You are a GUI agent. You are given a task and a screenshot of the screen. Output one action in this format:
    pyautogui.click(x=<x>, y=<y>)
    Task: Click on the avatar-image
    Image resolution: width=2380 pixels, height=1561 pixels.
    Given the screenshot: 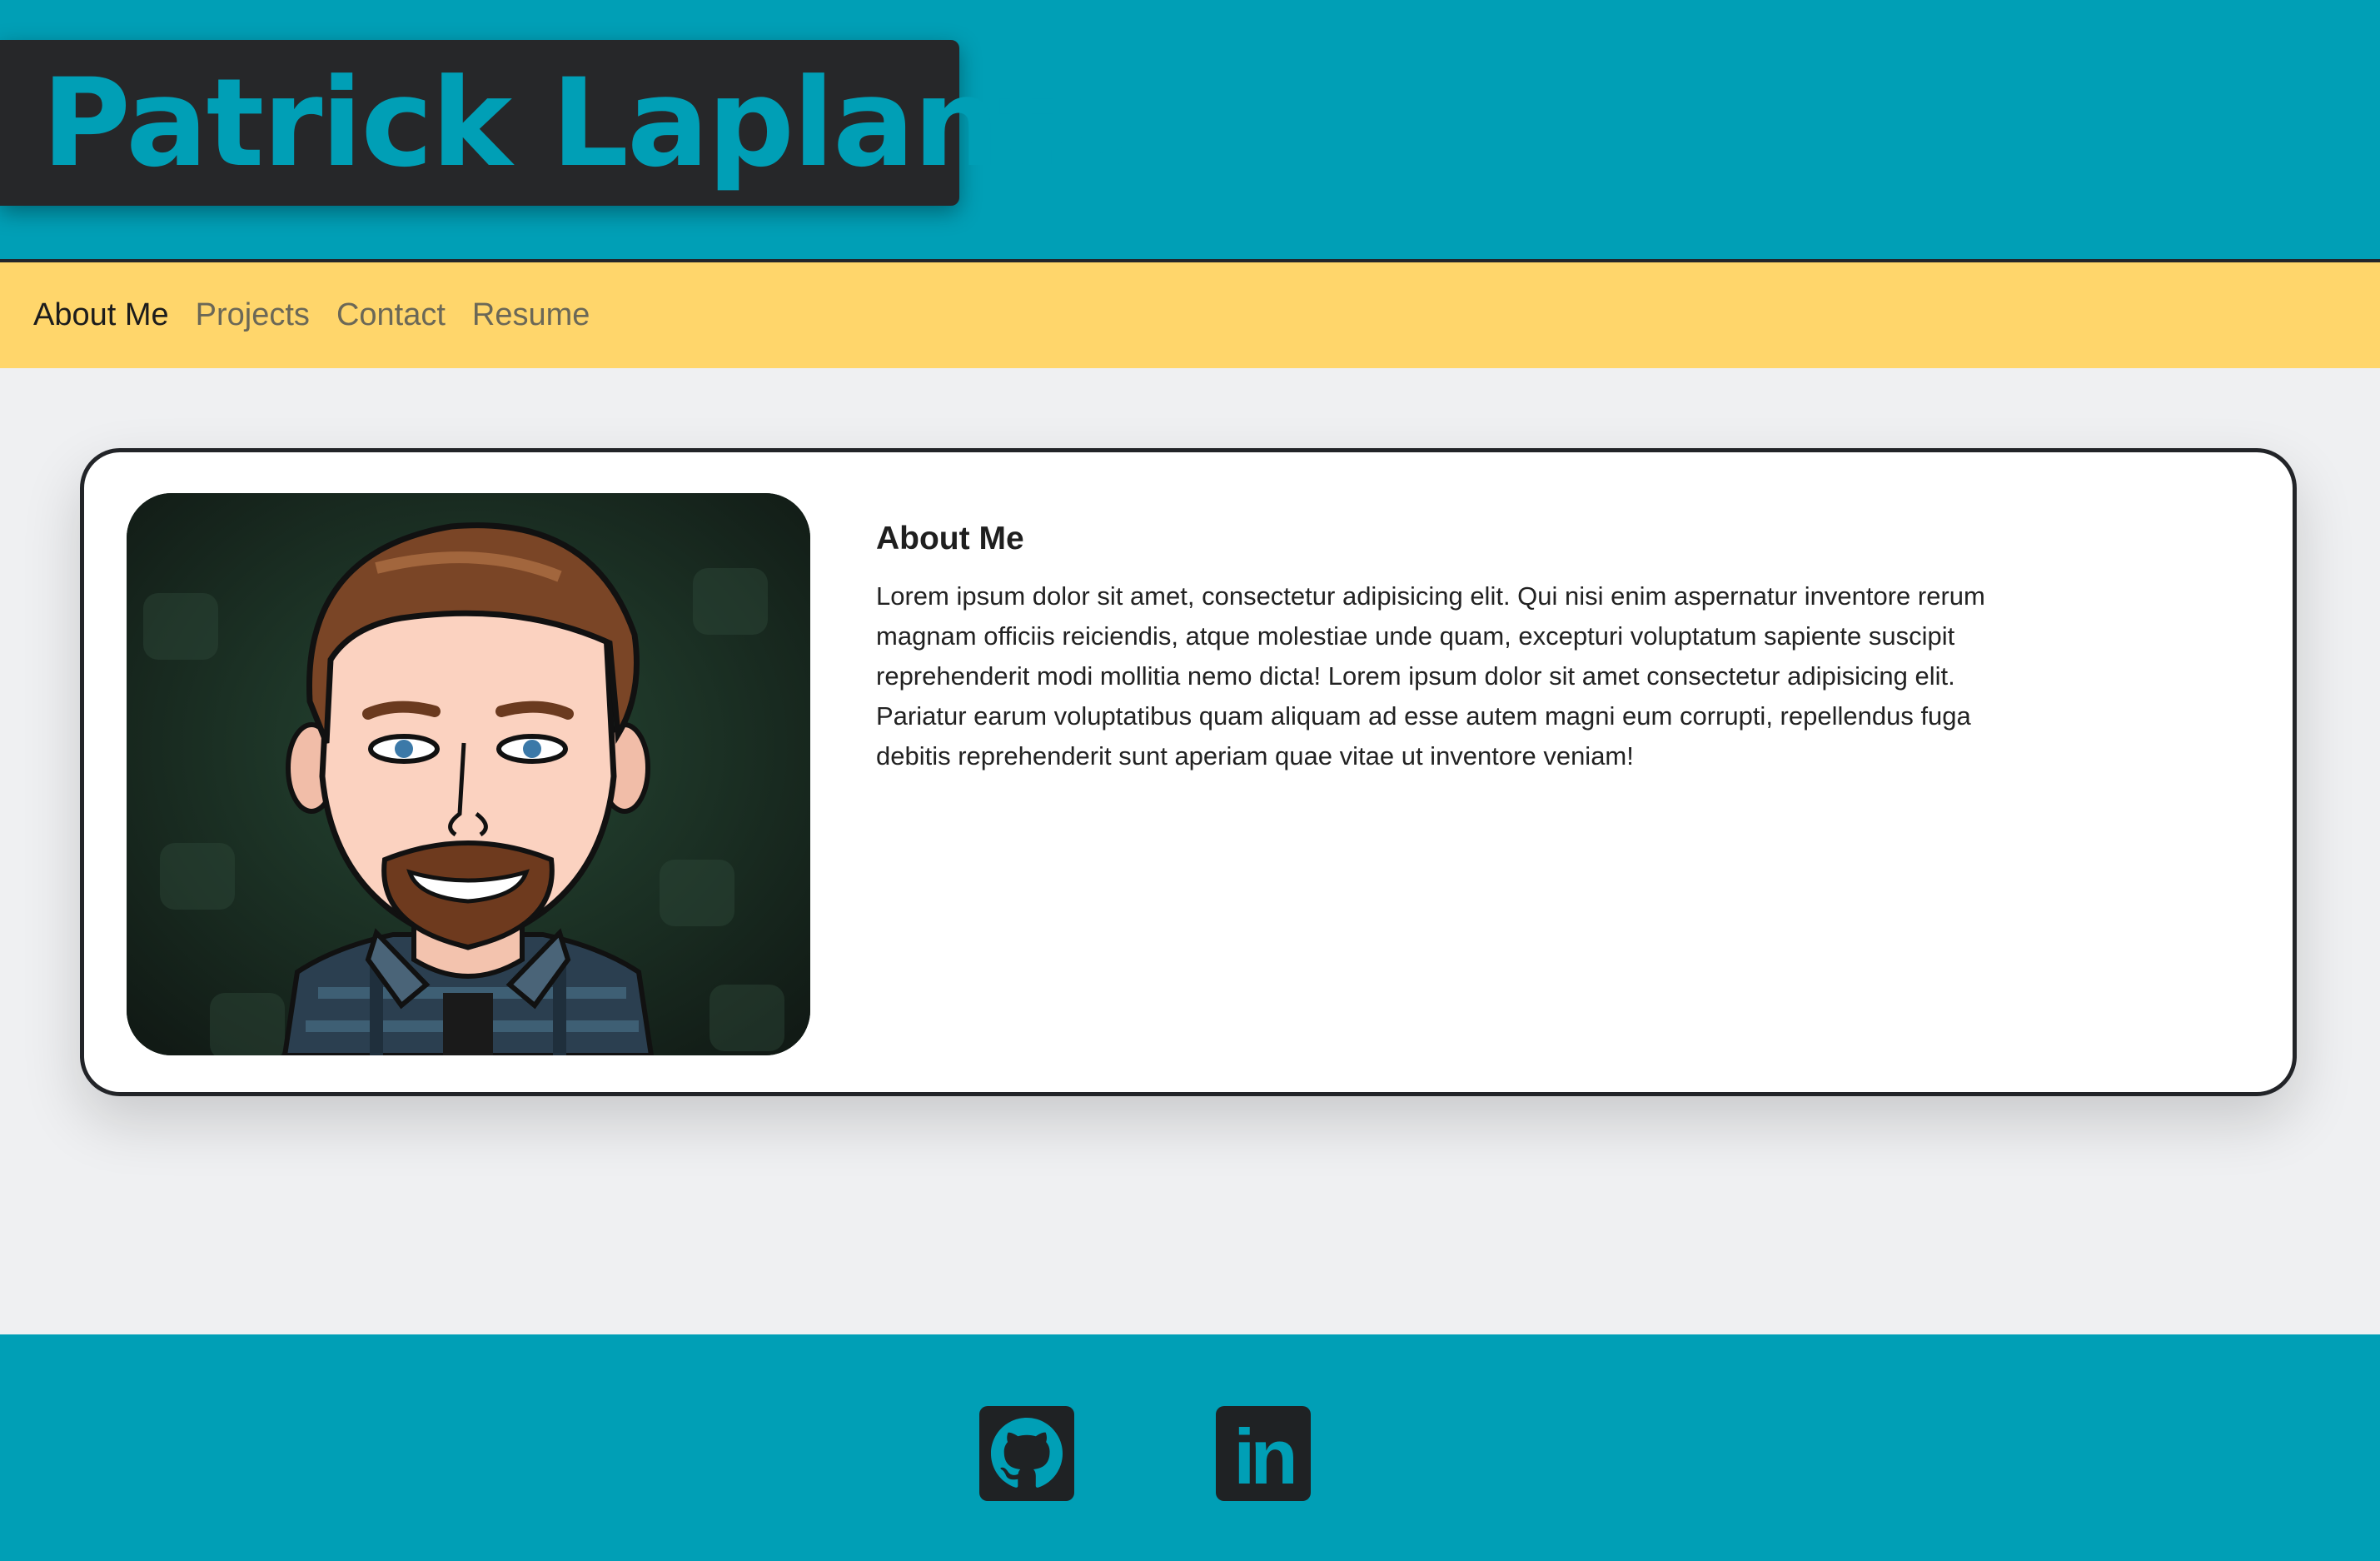 What is the action you would take?
    pyautogui.click(x=468, y=774)
    